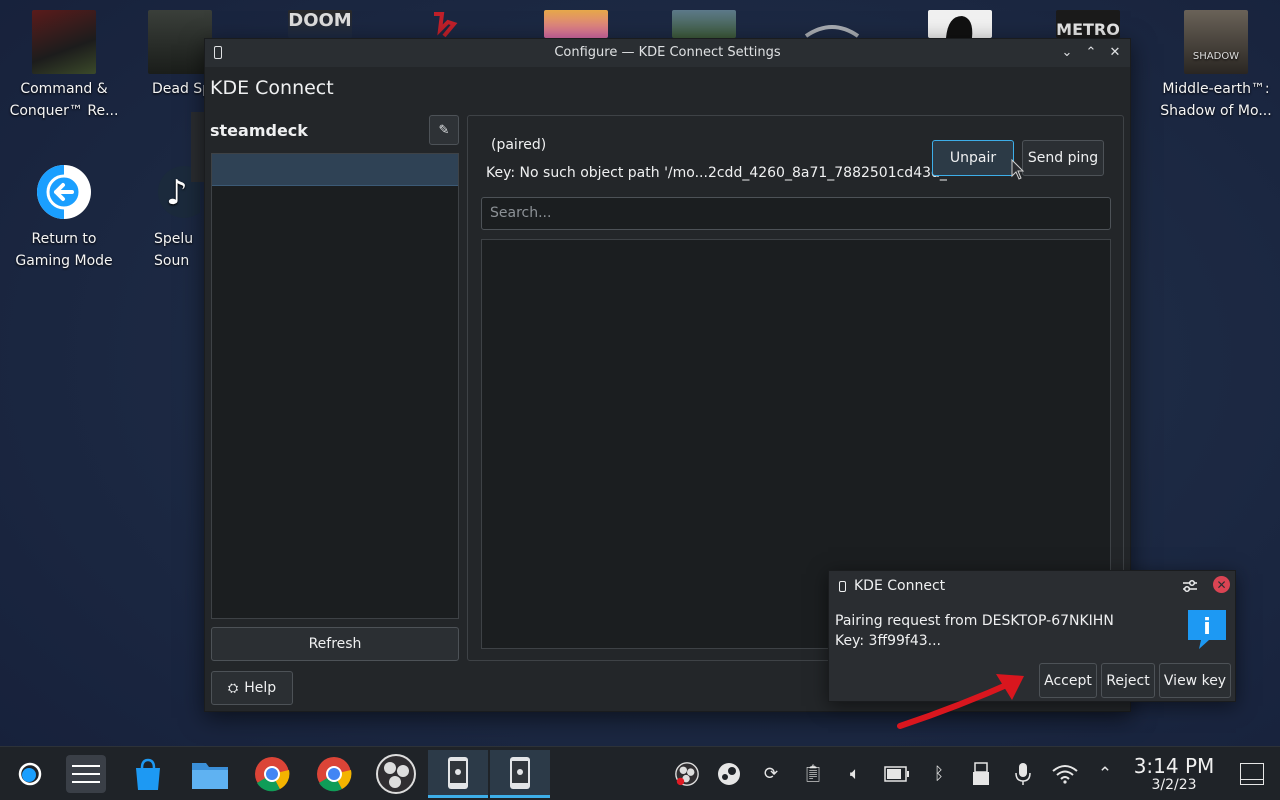 This screenshot has width=1280, height=800. I want to click on usb-device-icon, so click(981, 773).